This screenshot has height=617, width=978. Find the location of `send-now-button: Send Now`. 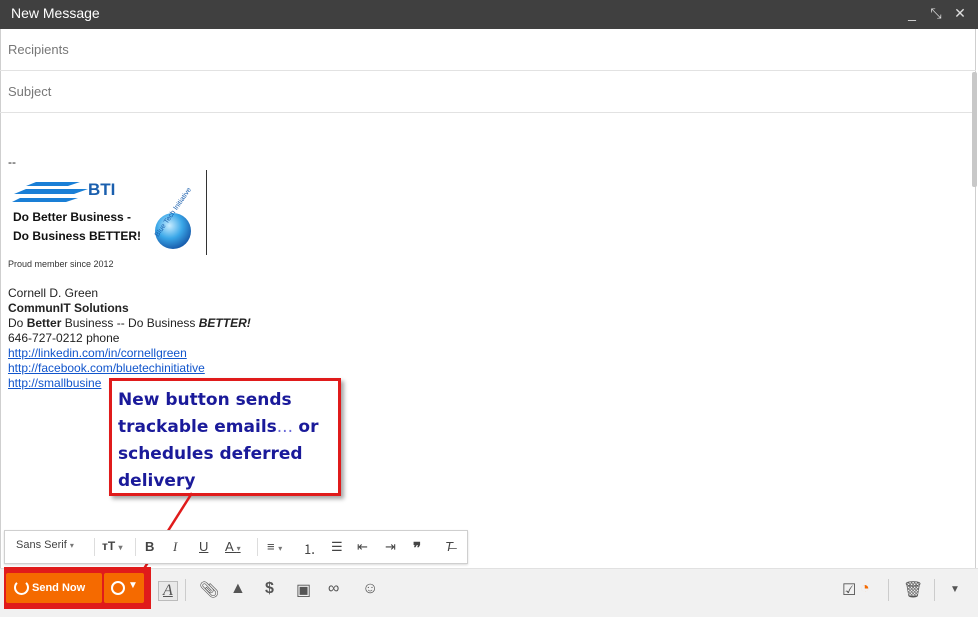

send-now-button: Send Now is located at coordinates (54, 588).